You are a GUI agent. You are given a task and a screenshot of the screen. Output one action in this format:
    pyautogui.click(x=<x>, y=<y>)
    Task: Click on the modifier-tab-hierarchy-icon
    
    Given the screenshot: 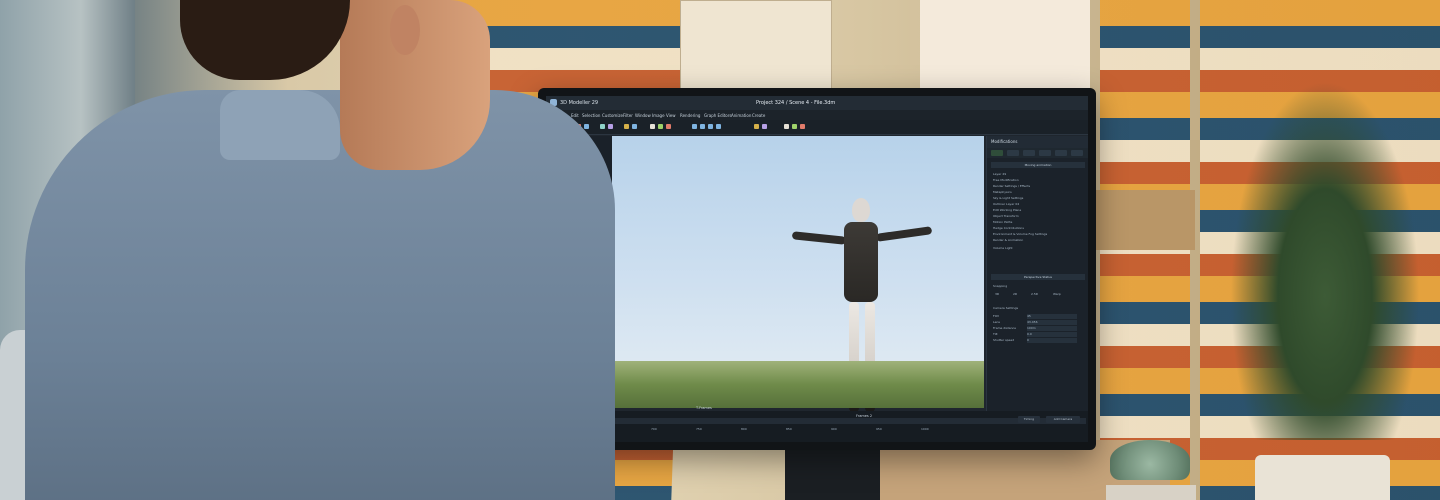 What is the action you would take?
    pyautogui.click(x=1029, y=153)
    